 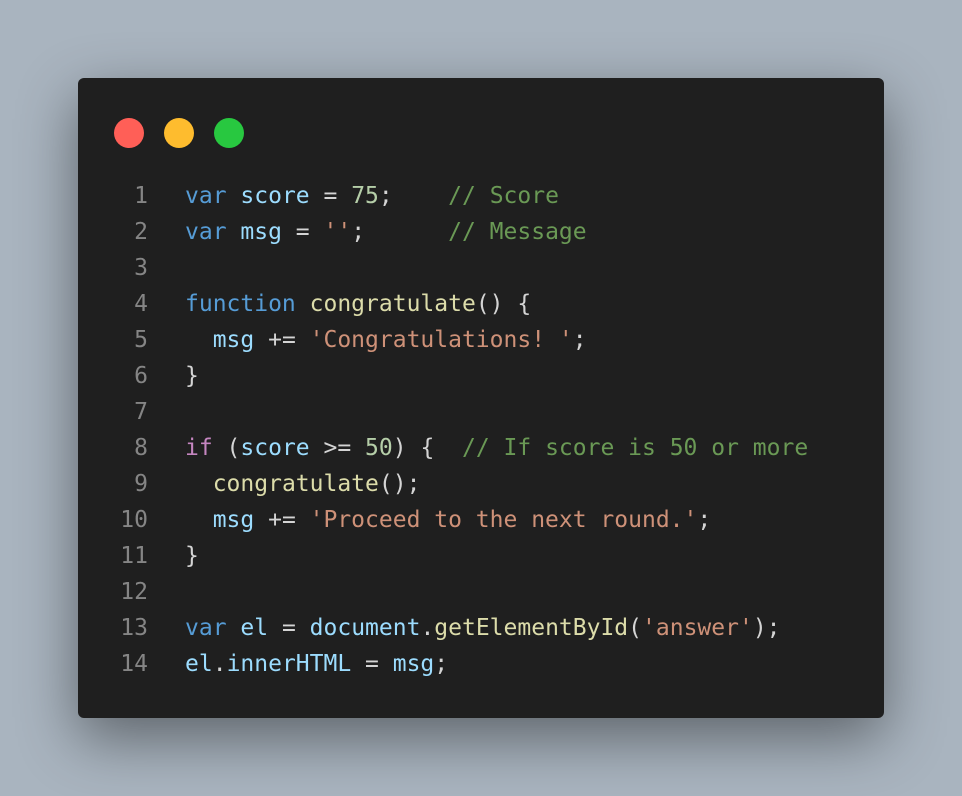 I want to click on code-line: 2 var msg = ''; // Message, so click(x=481, y=232).